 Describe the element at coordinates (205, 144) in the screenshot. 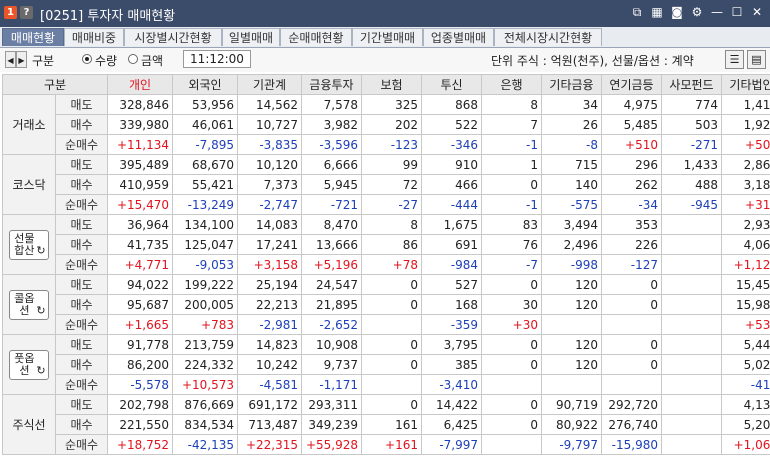

I see `table-cell: -7,895` at that location.